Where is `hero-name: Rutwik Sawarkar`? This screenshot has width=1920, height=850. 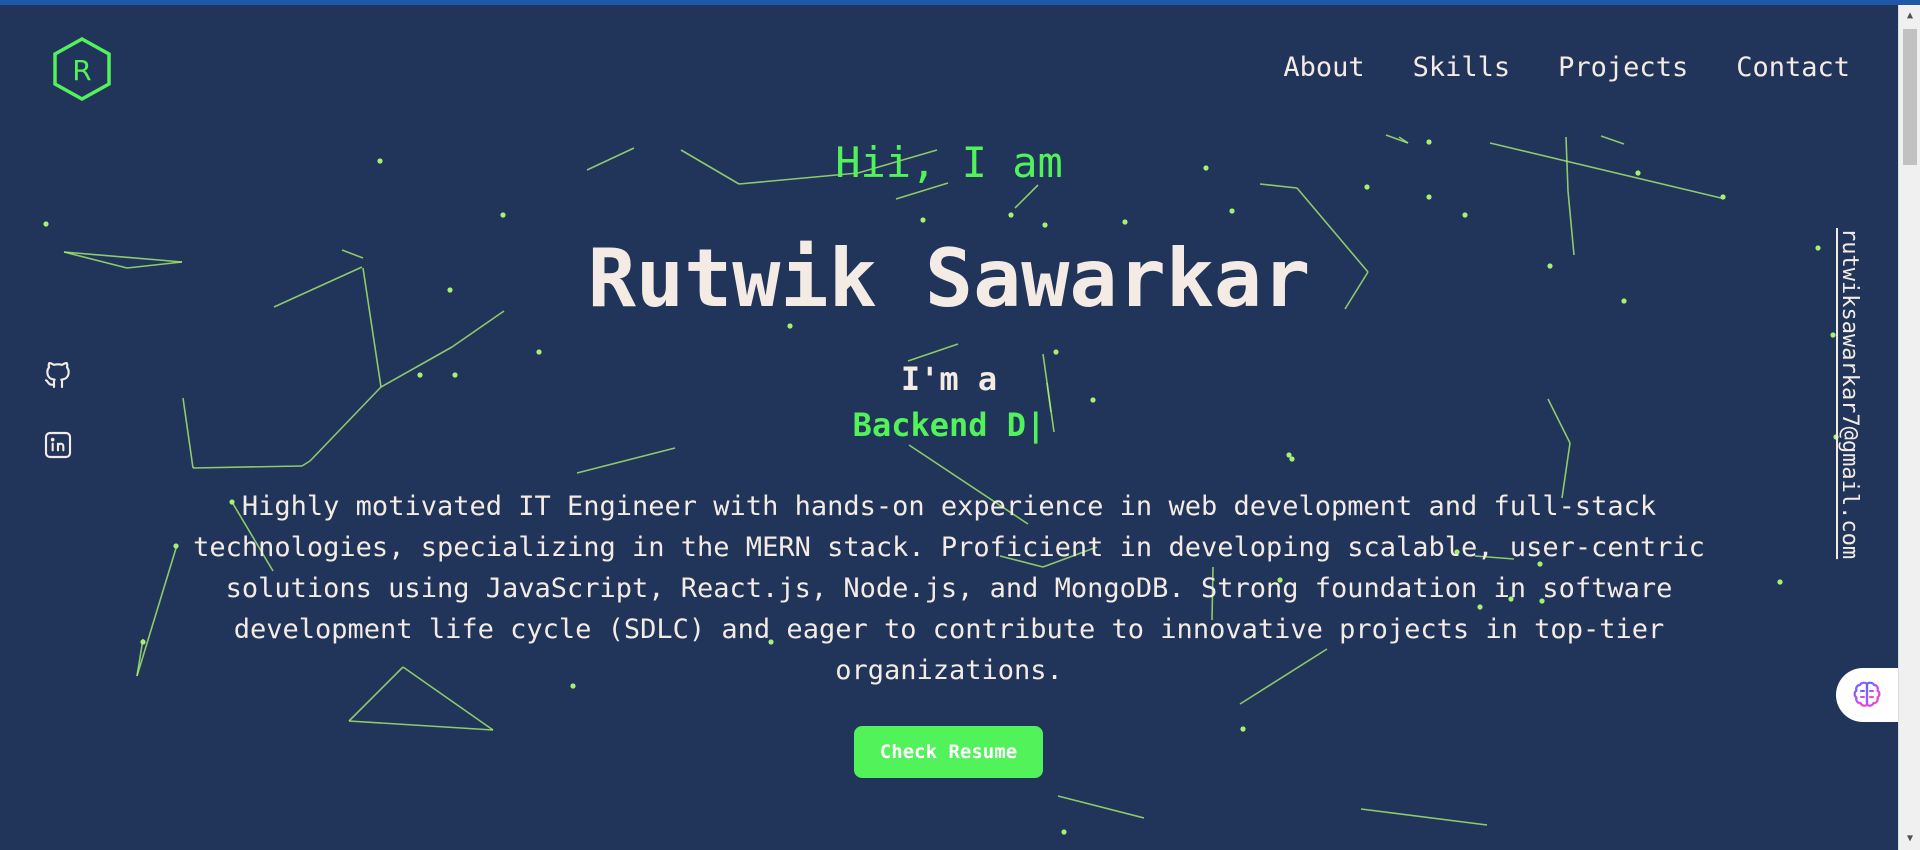
hero-name: Rutwik Sawarkar is located at coordinates (949, 278).